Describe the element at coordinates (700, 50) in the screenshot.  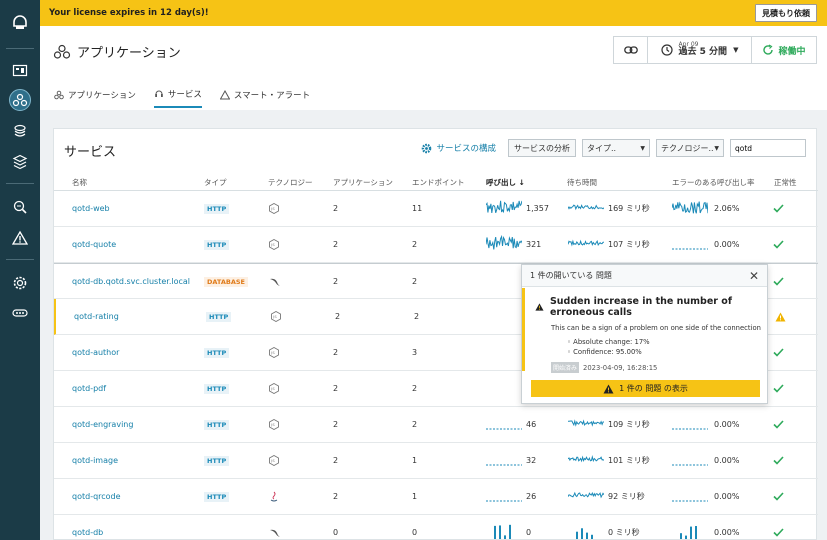
I see `time-range-picker: Apr 09 過去 5 分間 ▼` at that location.